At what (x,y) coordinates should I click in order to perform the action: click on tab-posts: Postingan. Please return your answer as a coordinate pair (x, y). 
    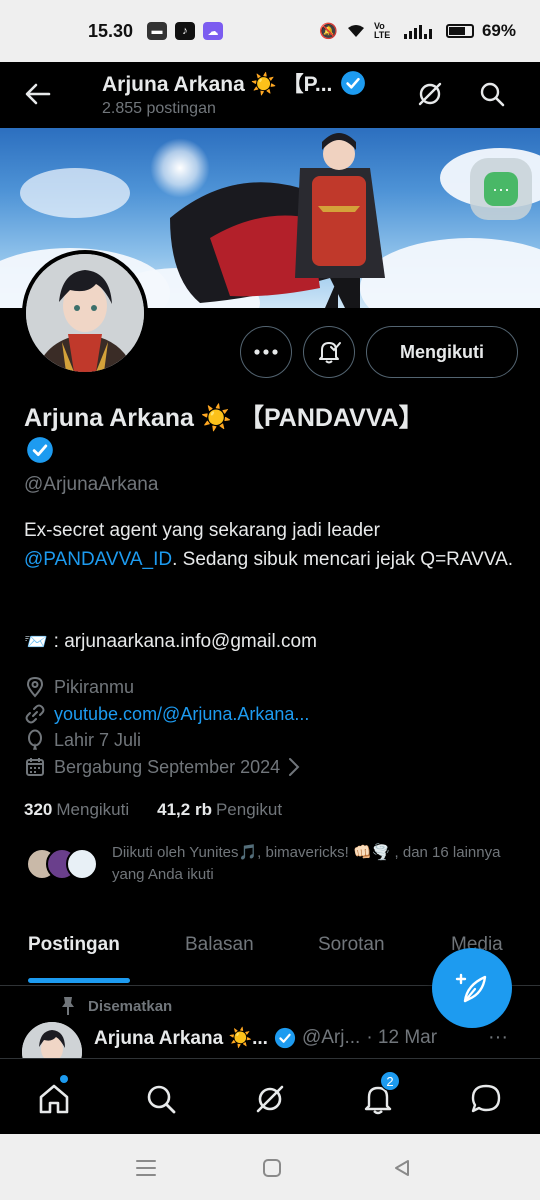
    Looking at the image, I should click on (74, 945).